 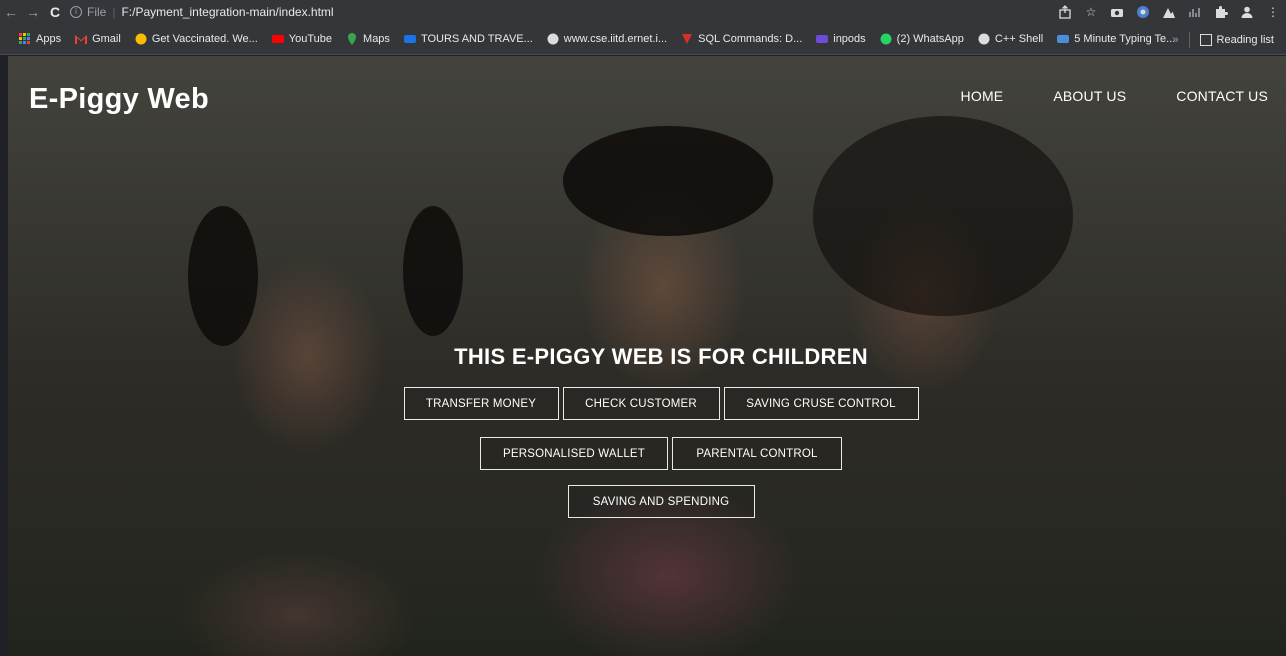 I want to click on nav-contact-us: CONTACT US, so click(x=1222, y=96).